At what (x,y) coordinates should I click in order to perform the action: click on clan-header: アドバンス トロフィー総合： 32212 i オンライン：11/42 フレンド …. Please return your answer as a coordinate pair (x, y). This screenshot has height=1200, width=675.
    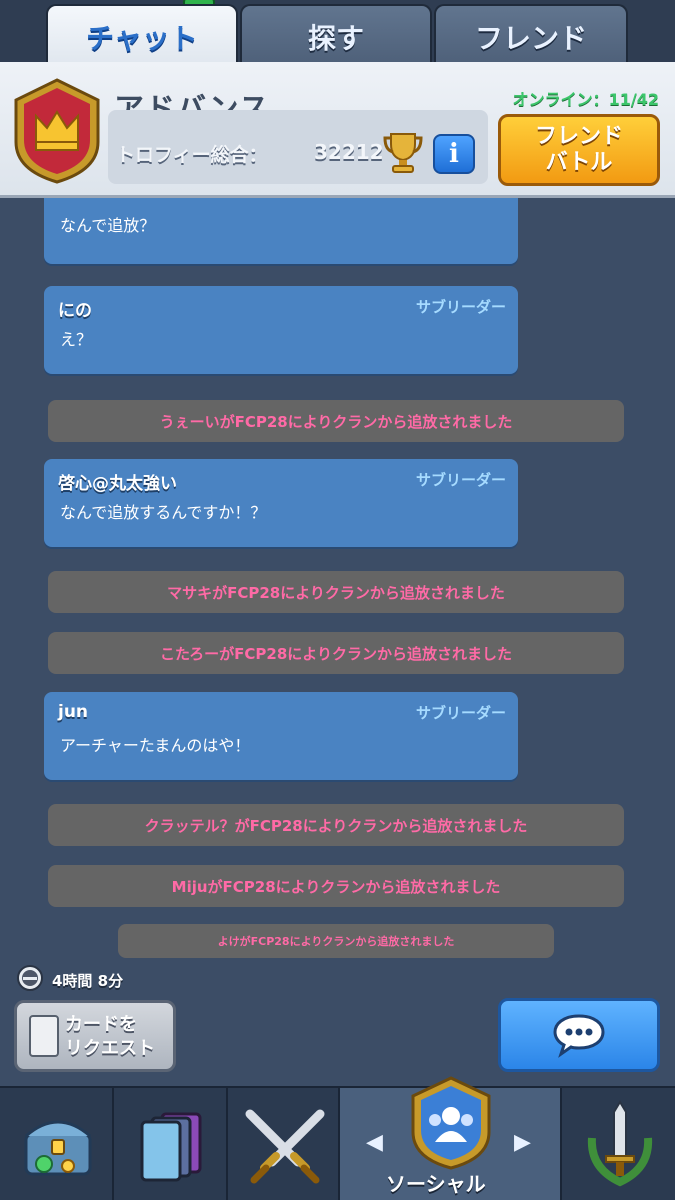
    Looking at the image, I should click on (337, 130).